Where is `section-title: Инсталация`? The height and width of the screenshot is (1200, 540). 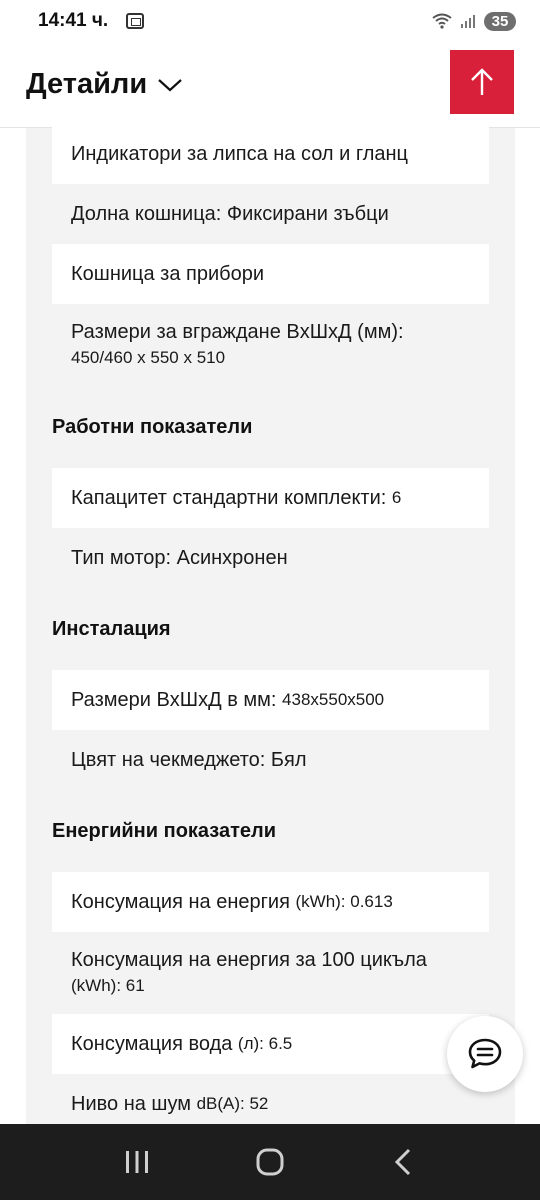 section-title: Инсталация is located at coordinates (111, 628).